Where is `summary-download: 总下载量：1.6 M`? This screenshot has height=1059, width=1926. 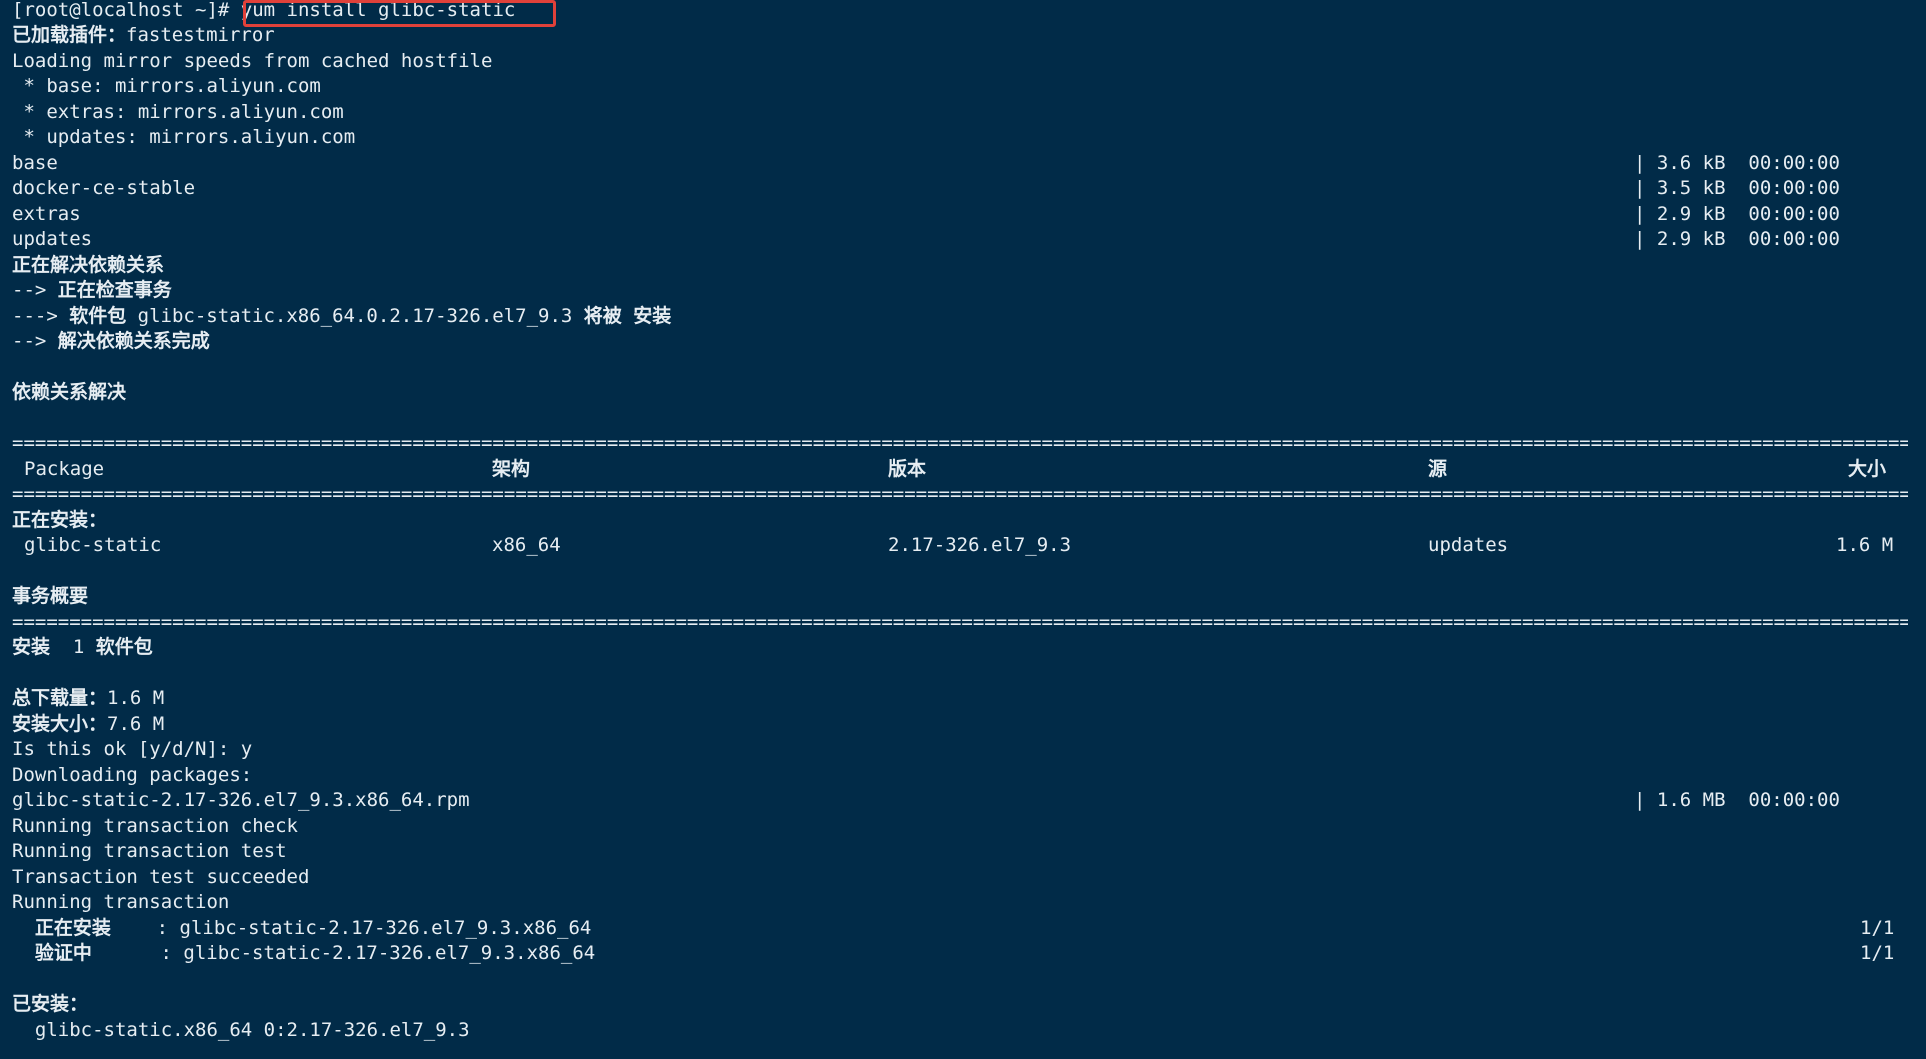
summary-download: 总下载量：1.6 M is located at coordinates (88, 698).